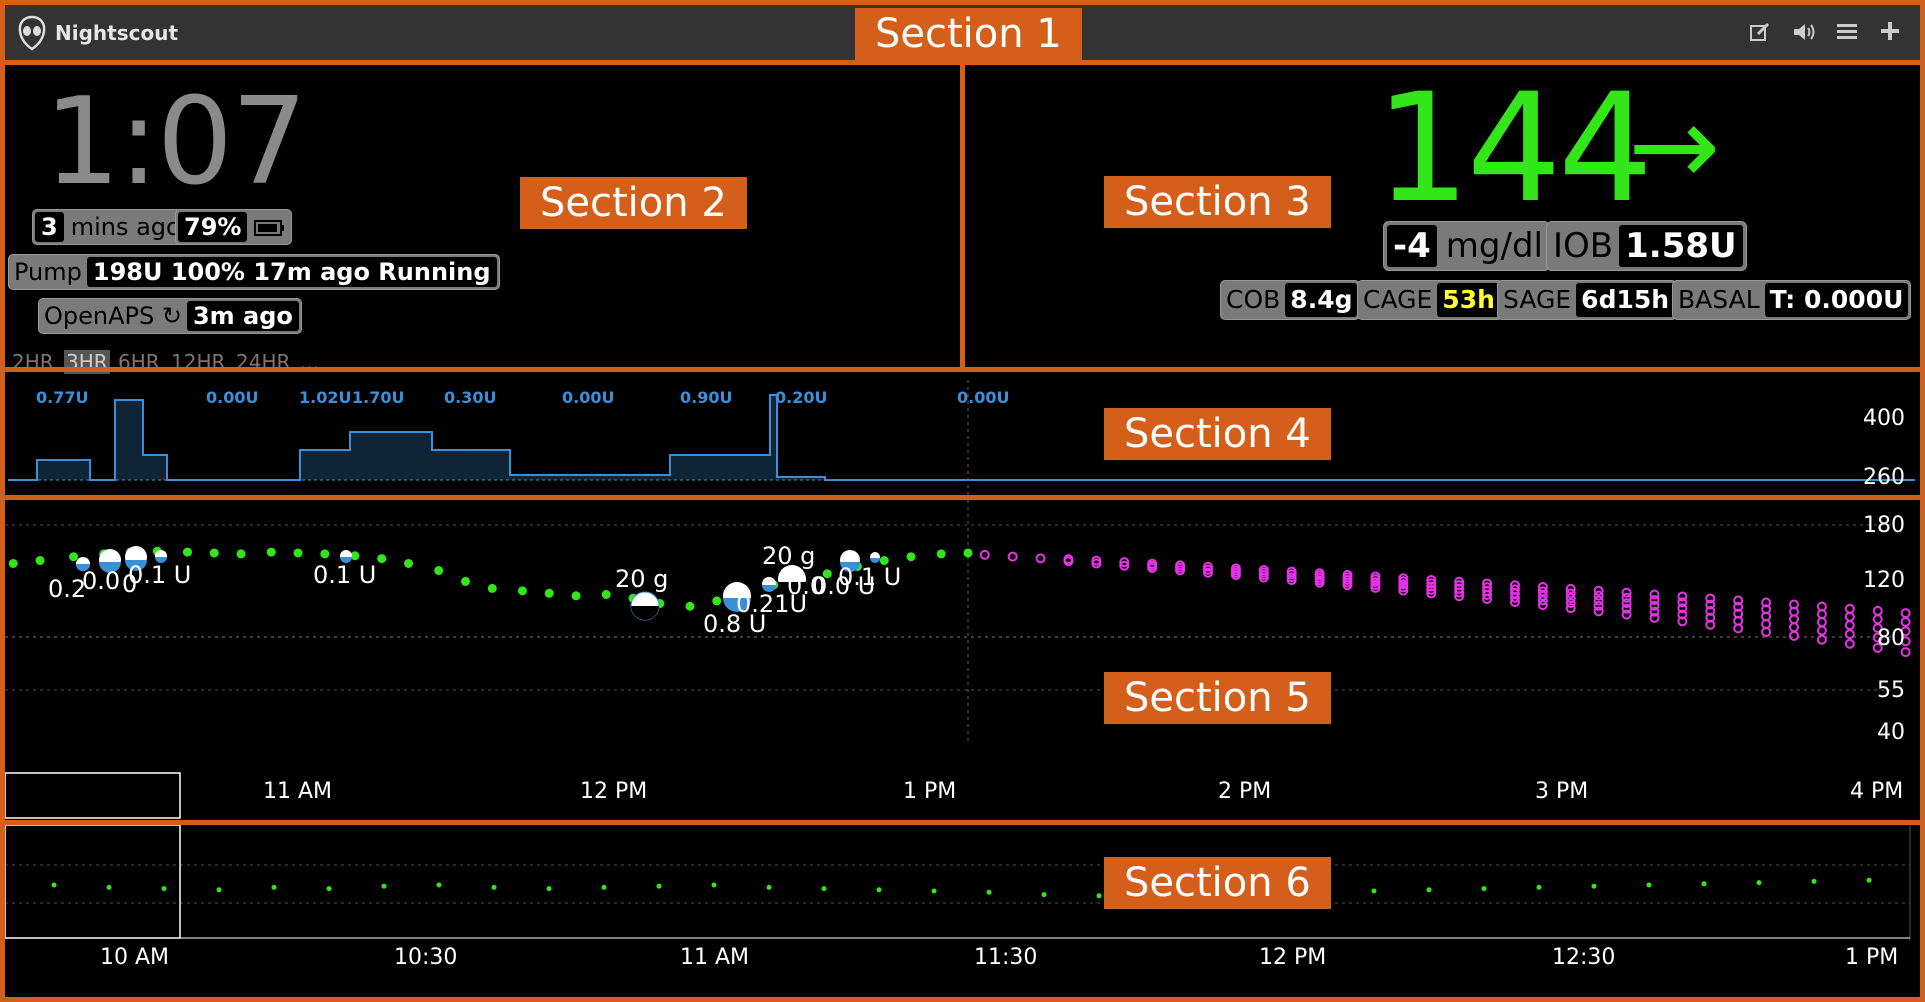 Image resolution: width=1925 pixels, height=1002 pixels. What do you see at coordinates (968, 34) in the screenshot?
I see `section-1-label: Section 1` at bounding box center [968, 34].